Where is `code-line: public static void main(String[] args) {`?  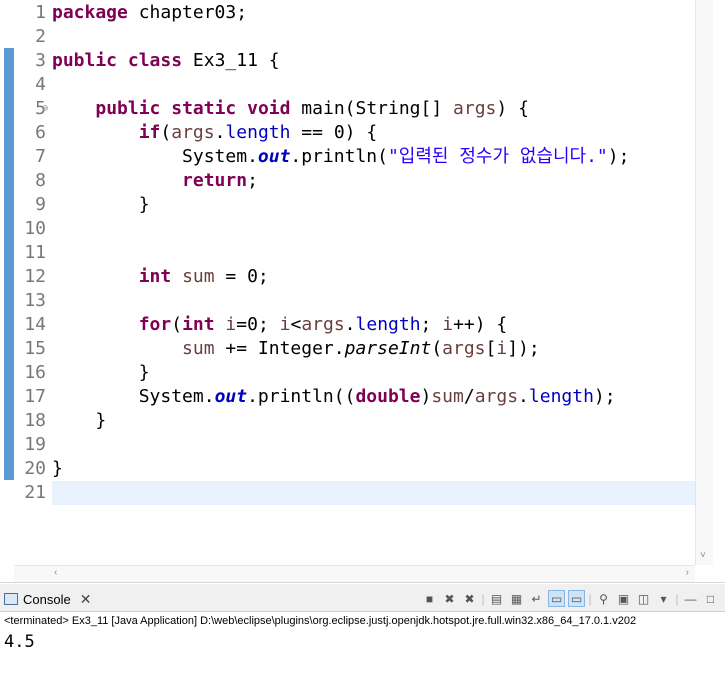 code-line: public static void main(String[] args) { is located at coordinates (373, 109).